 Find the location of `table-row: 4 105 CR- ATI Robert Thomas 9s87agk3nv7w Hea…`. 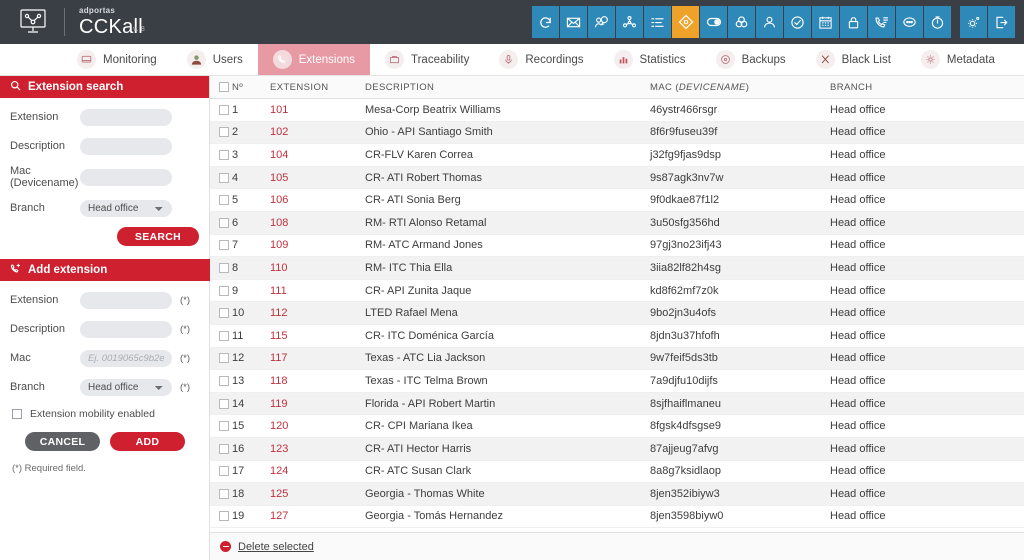

table-row: 4 105 CR- ATI Robert Thomas 9s87agk3nv7w Hea… is located at coordinates (617, 178).